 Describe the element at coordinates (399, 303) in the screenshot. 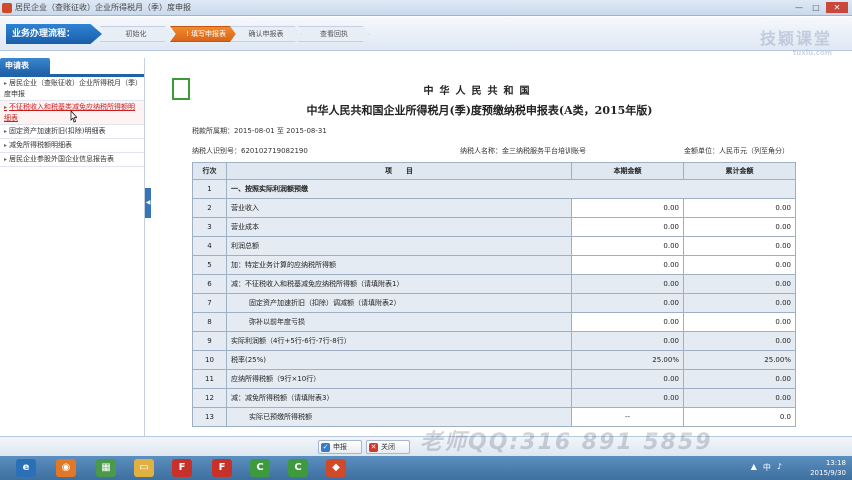

I see `row-item: 固定资产加速折旧（扣除）调减额（请填附表2）` at that location.